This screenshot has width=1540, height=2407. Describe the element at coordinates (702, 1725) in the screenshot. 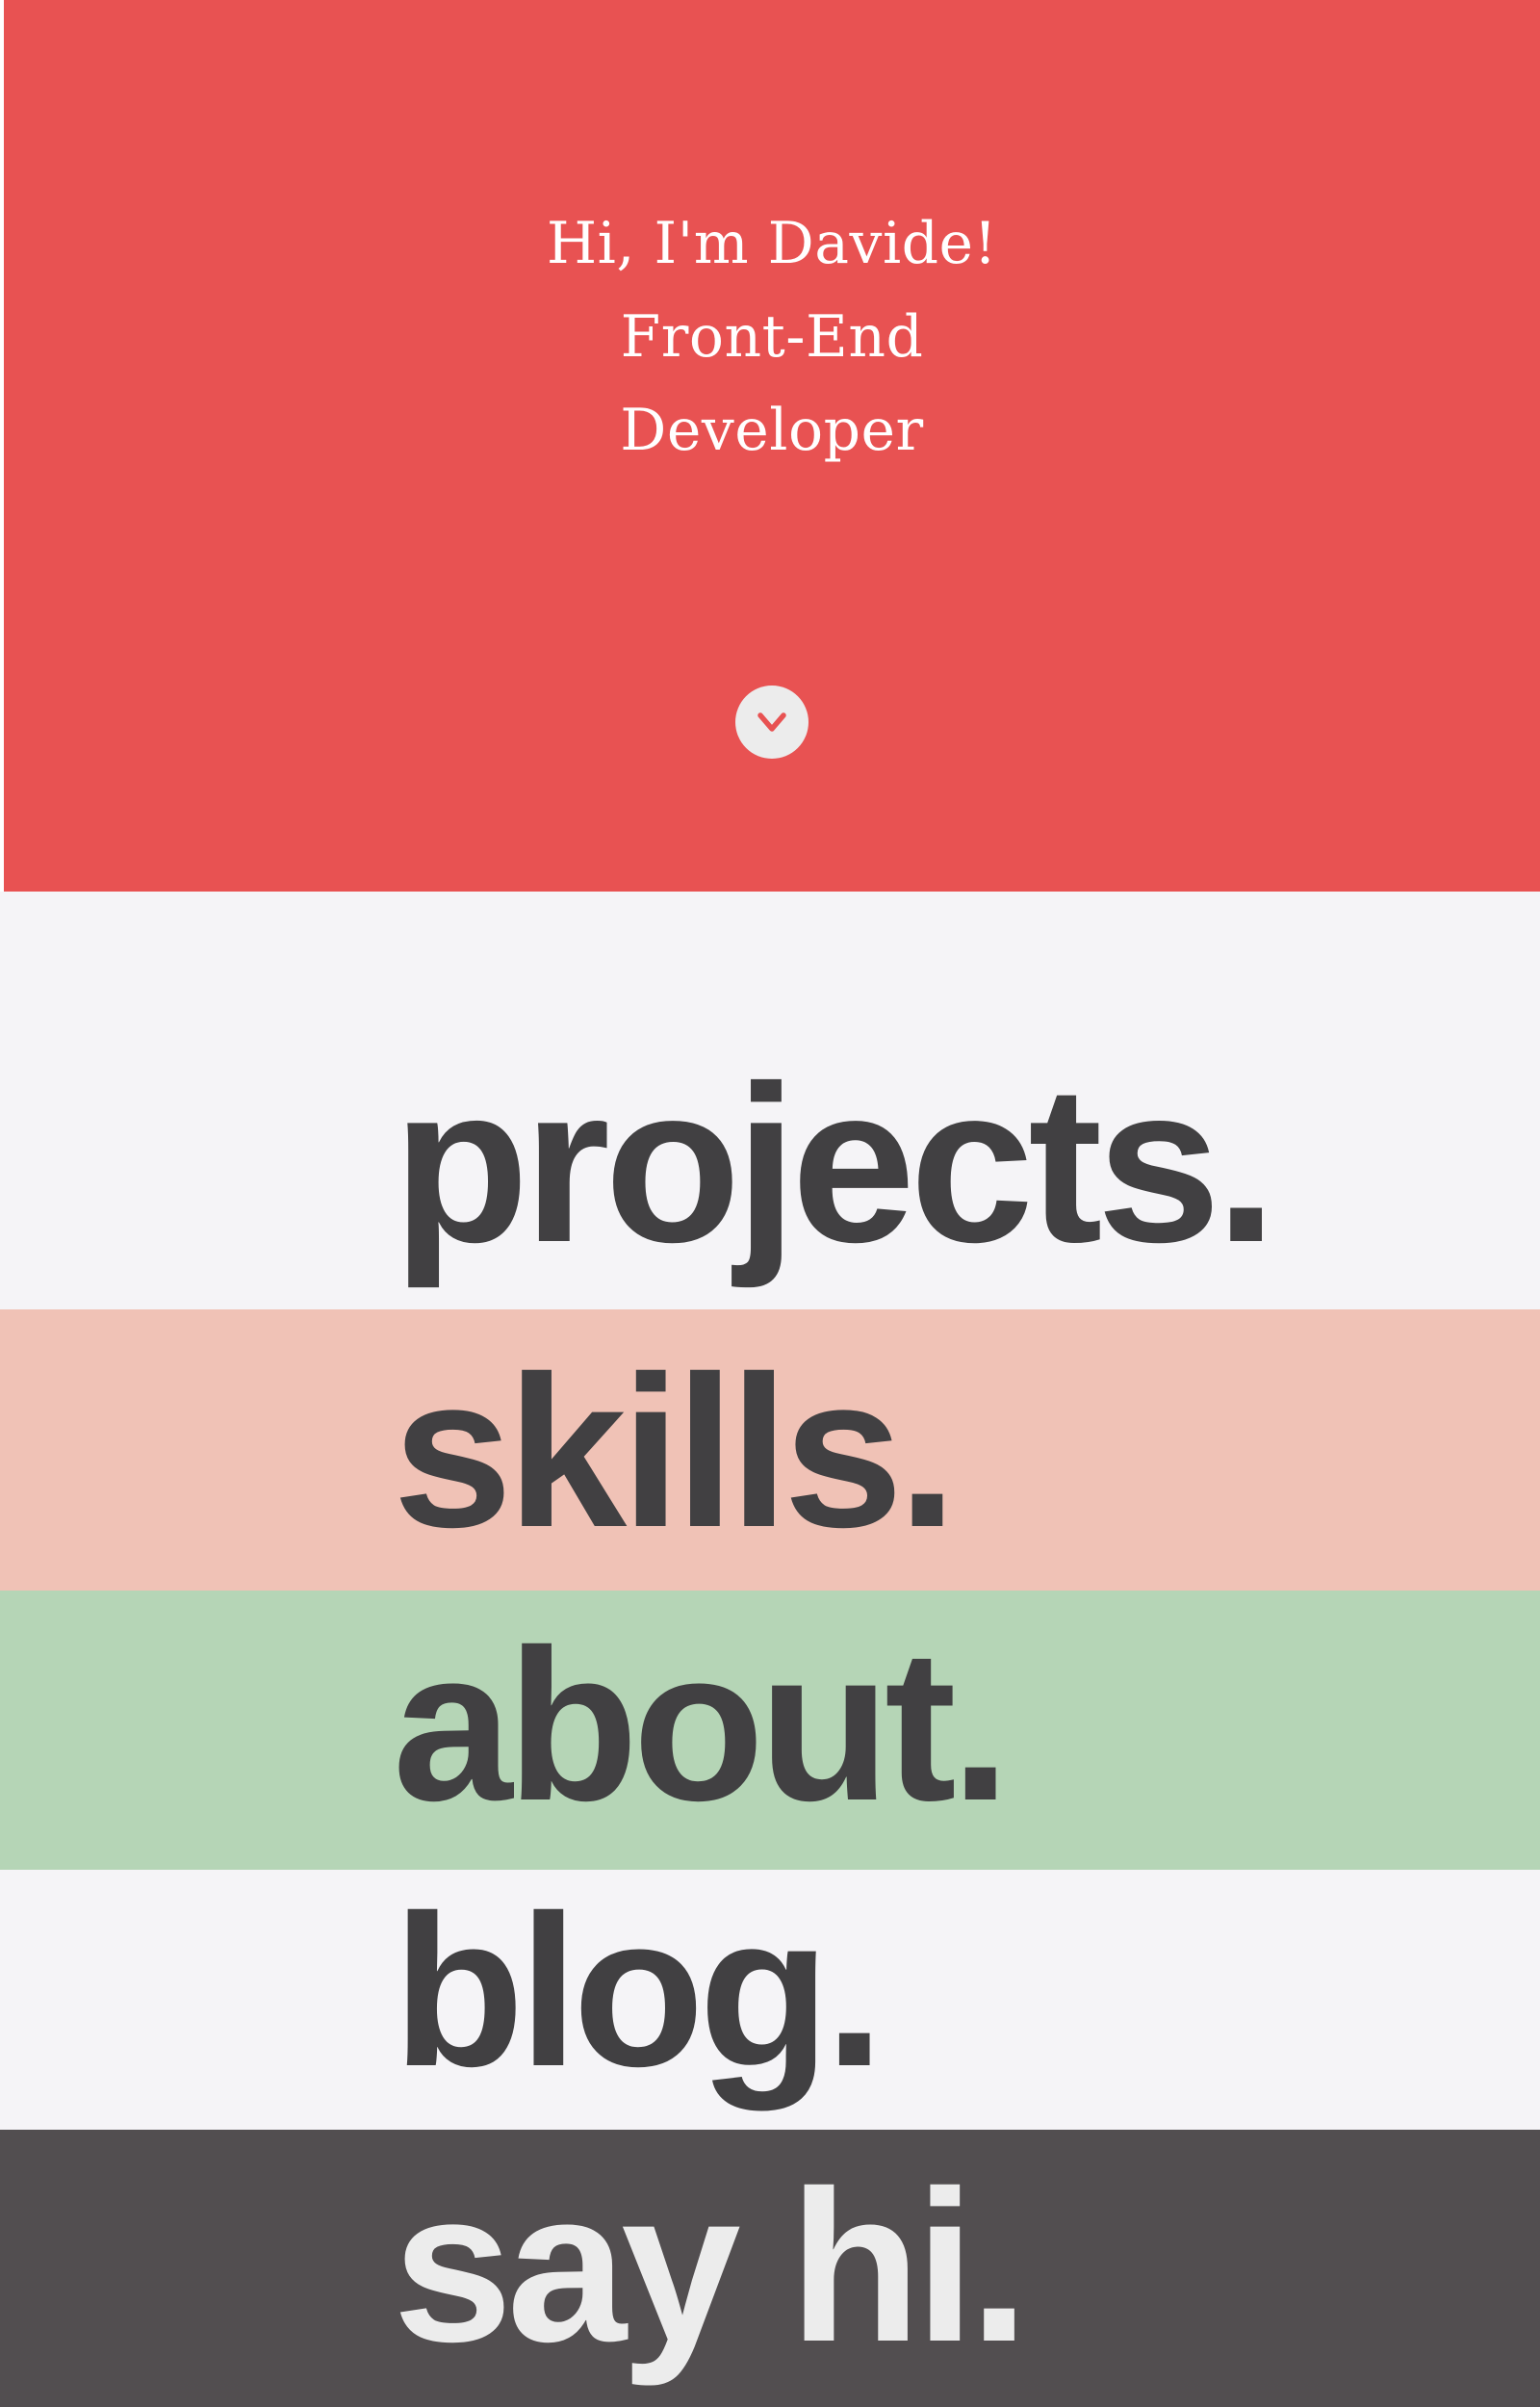

I see `nav-link-about: about.` at that location.